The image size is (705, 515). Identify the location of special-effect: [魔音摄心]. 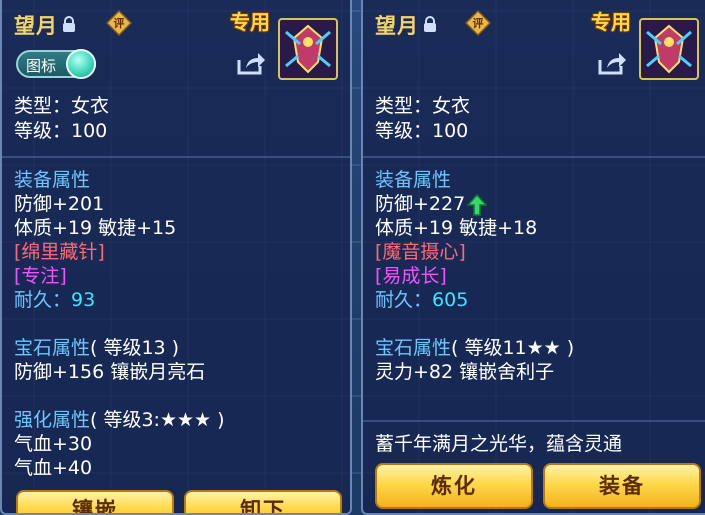
(420, 252).